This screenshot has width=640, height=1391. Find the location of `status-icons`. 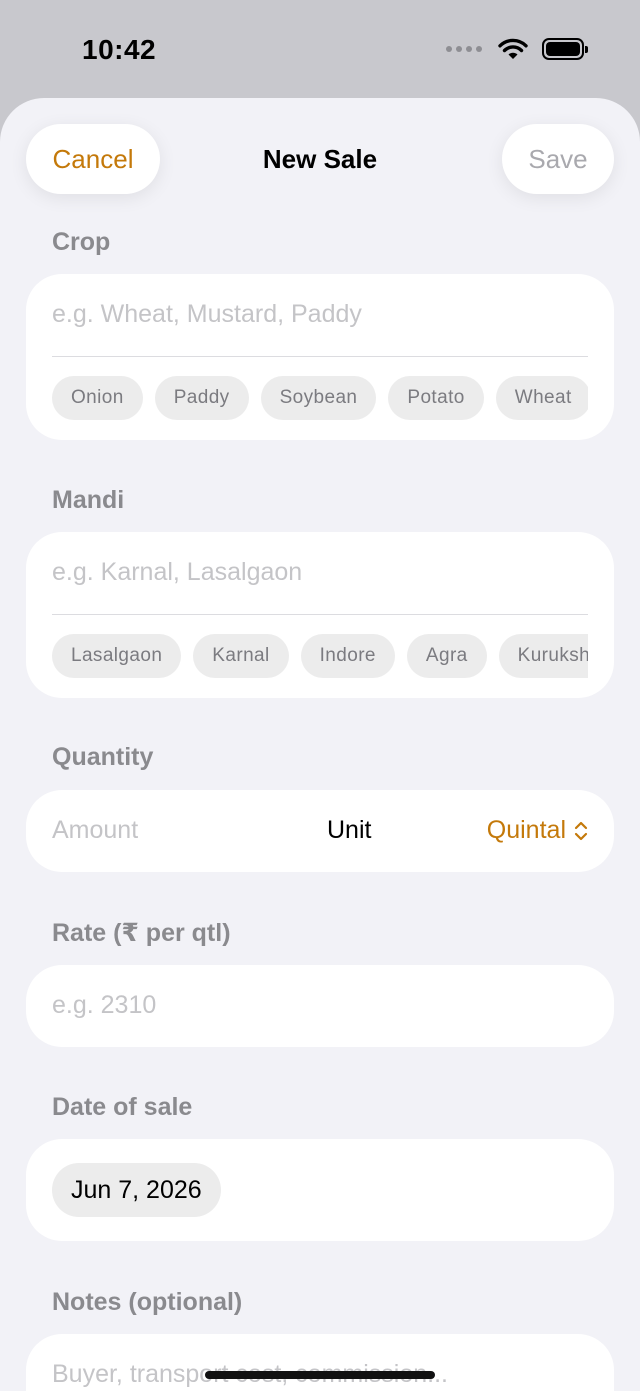

status-icons is located at coordinates (517, 49).